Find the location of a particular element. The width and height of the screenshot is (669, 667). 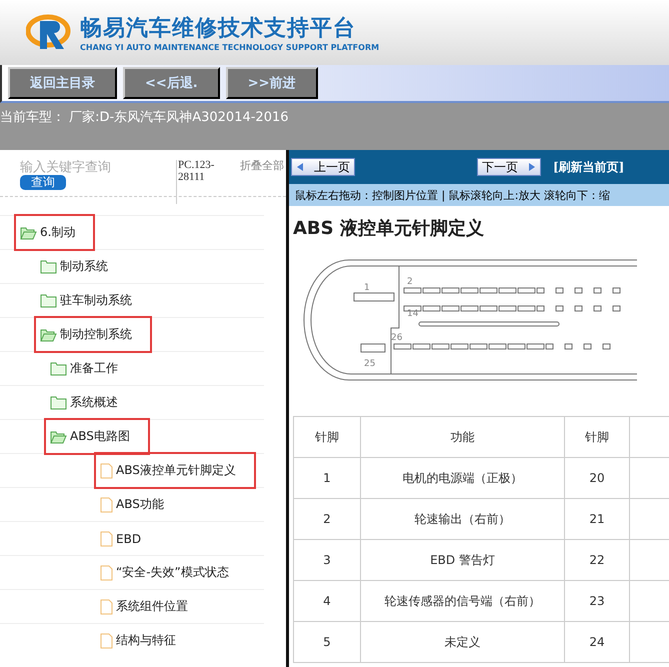

table-cell: 4 is located at coordinates (327, 601).